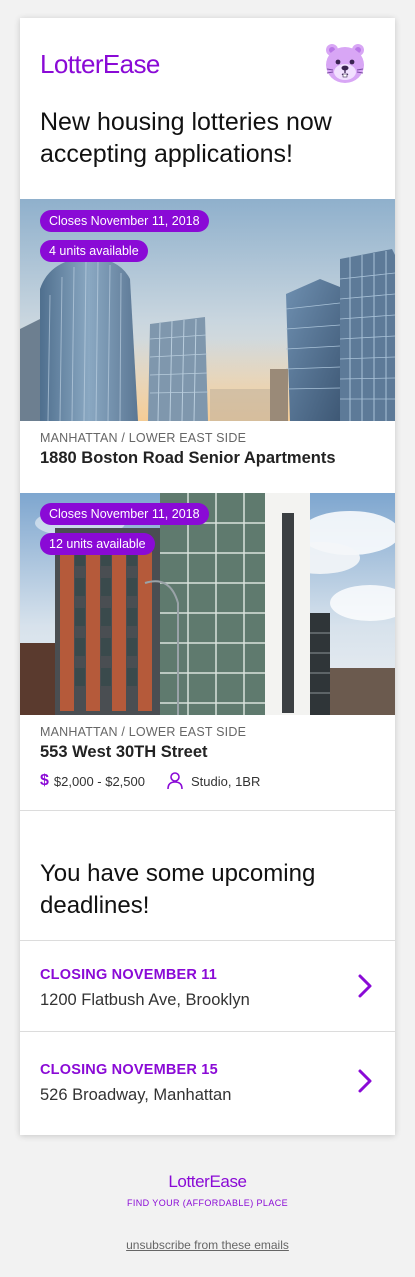 This screenshot has width=415, height=1277. Describe the element at coordinates (345, 63) in the screenshot. I see `otter-face-icon` at that location.